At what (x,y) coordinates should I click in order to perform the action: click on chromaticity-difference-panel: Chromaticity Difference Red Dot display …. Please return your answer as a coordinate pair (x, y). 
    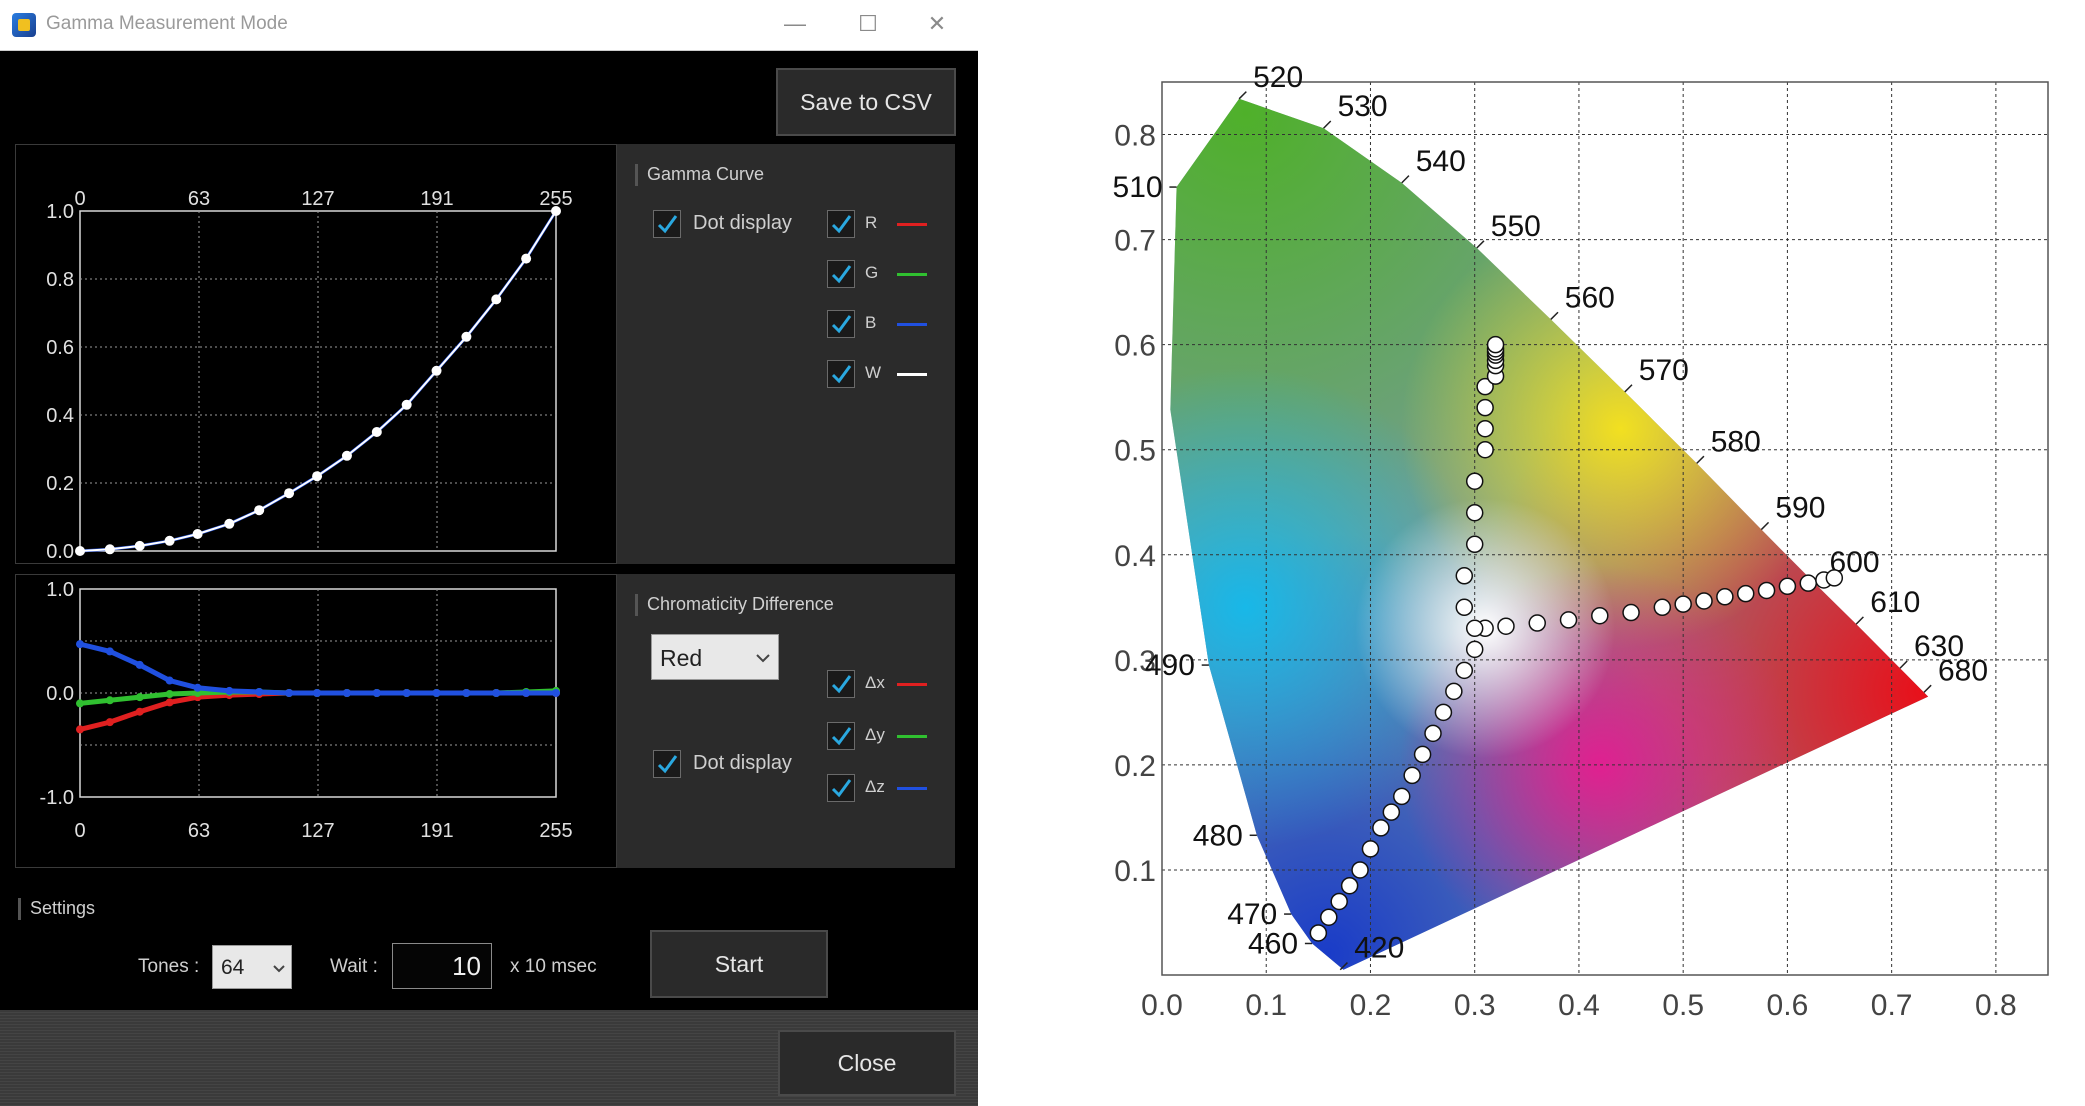
    Looking at the image, I should click on (786, 721).